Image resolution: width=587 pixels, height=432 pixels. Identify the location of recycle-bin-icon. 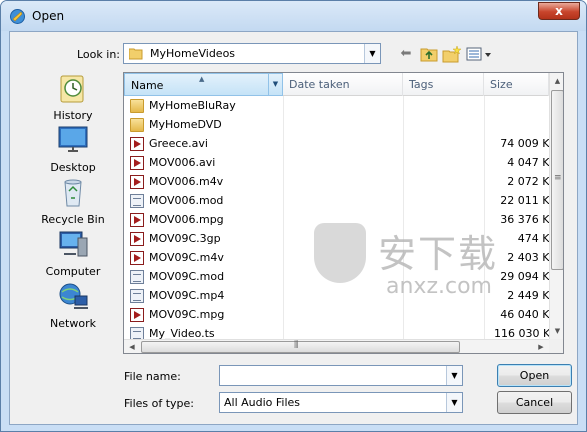
(73, 193).